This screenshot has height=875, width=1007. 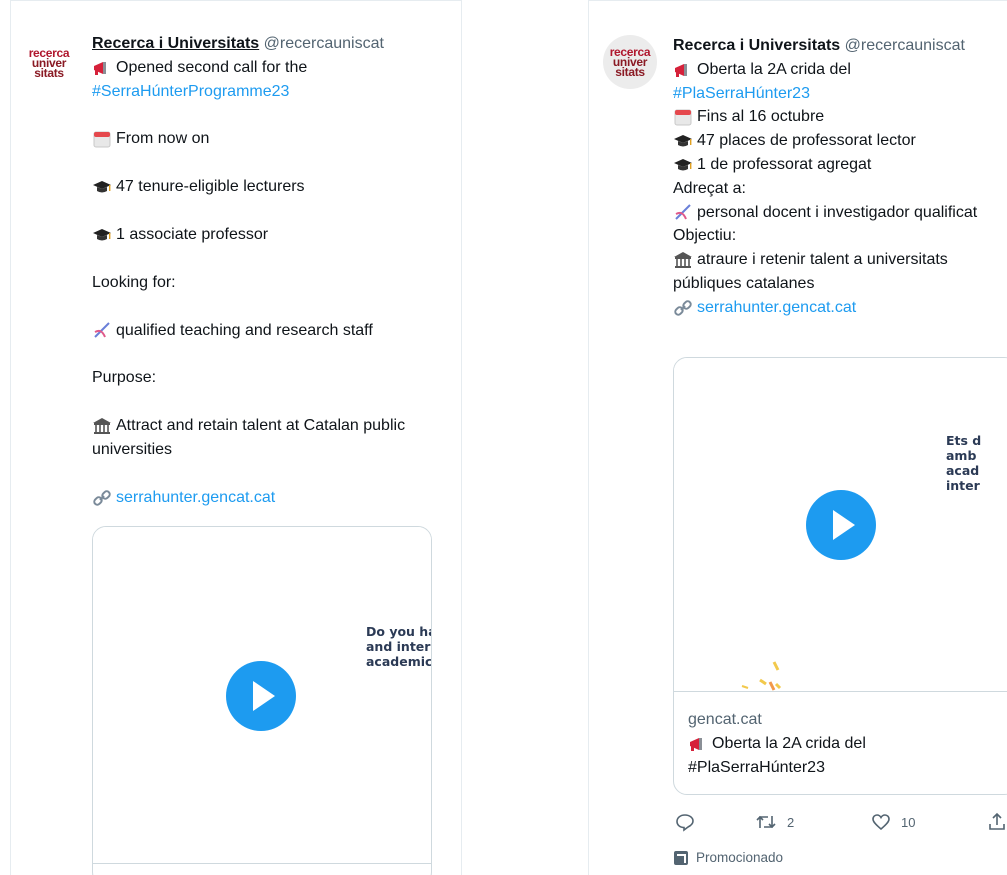 I want to click on tweet-line: 1 associate professor, so click(x=264, y=235).